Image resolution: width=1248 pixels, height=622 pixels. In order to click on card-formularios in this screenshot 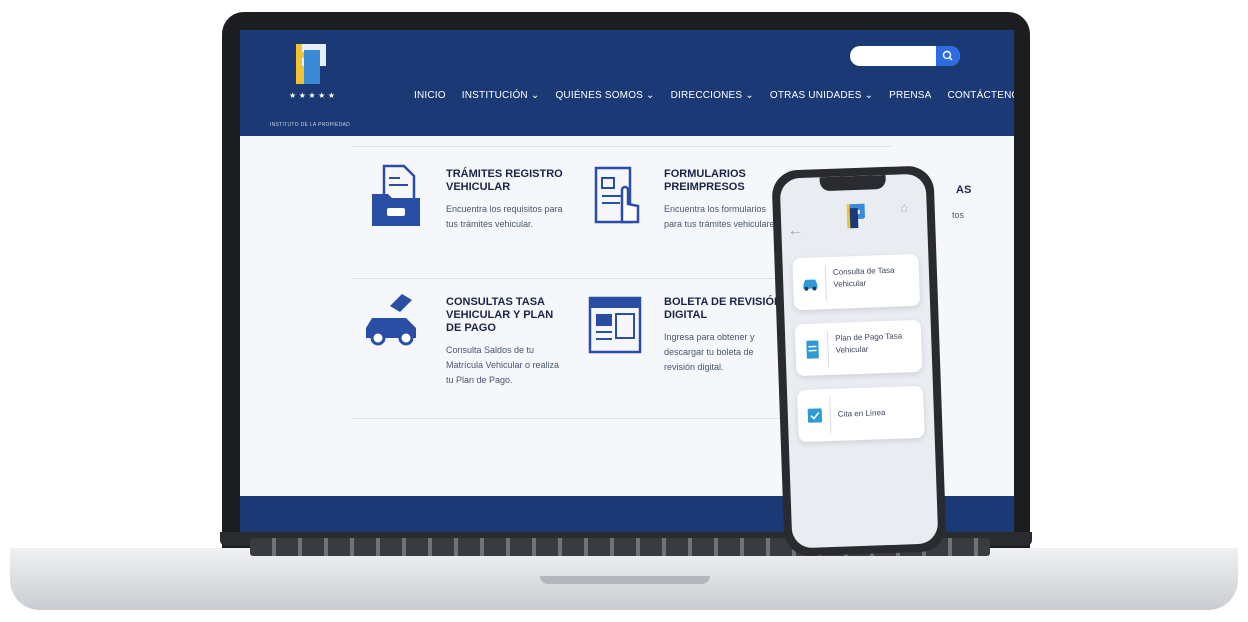, I will do `click(618, 201)`.